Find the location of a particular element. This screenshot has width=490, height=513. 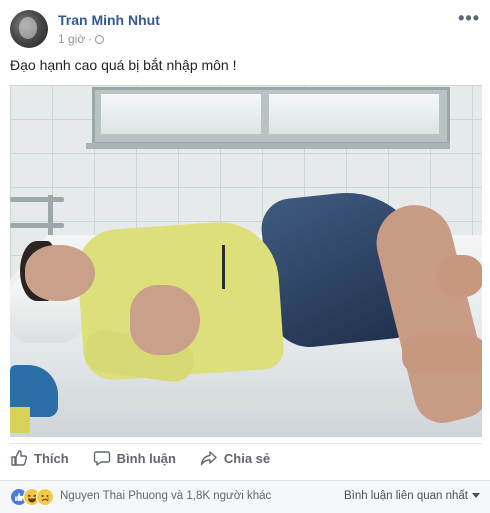

share-icon is located at coordinates (208, 458).